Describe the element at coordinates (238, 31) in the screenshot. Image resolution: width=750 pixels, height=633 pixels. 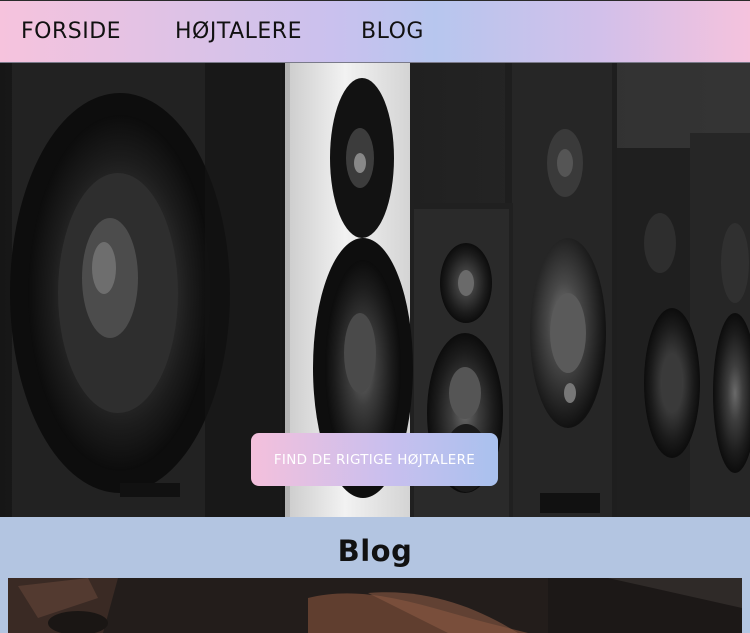
I see `nav-link-hojtalere: HØJTALERE` at that location.